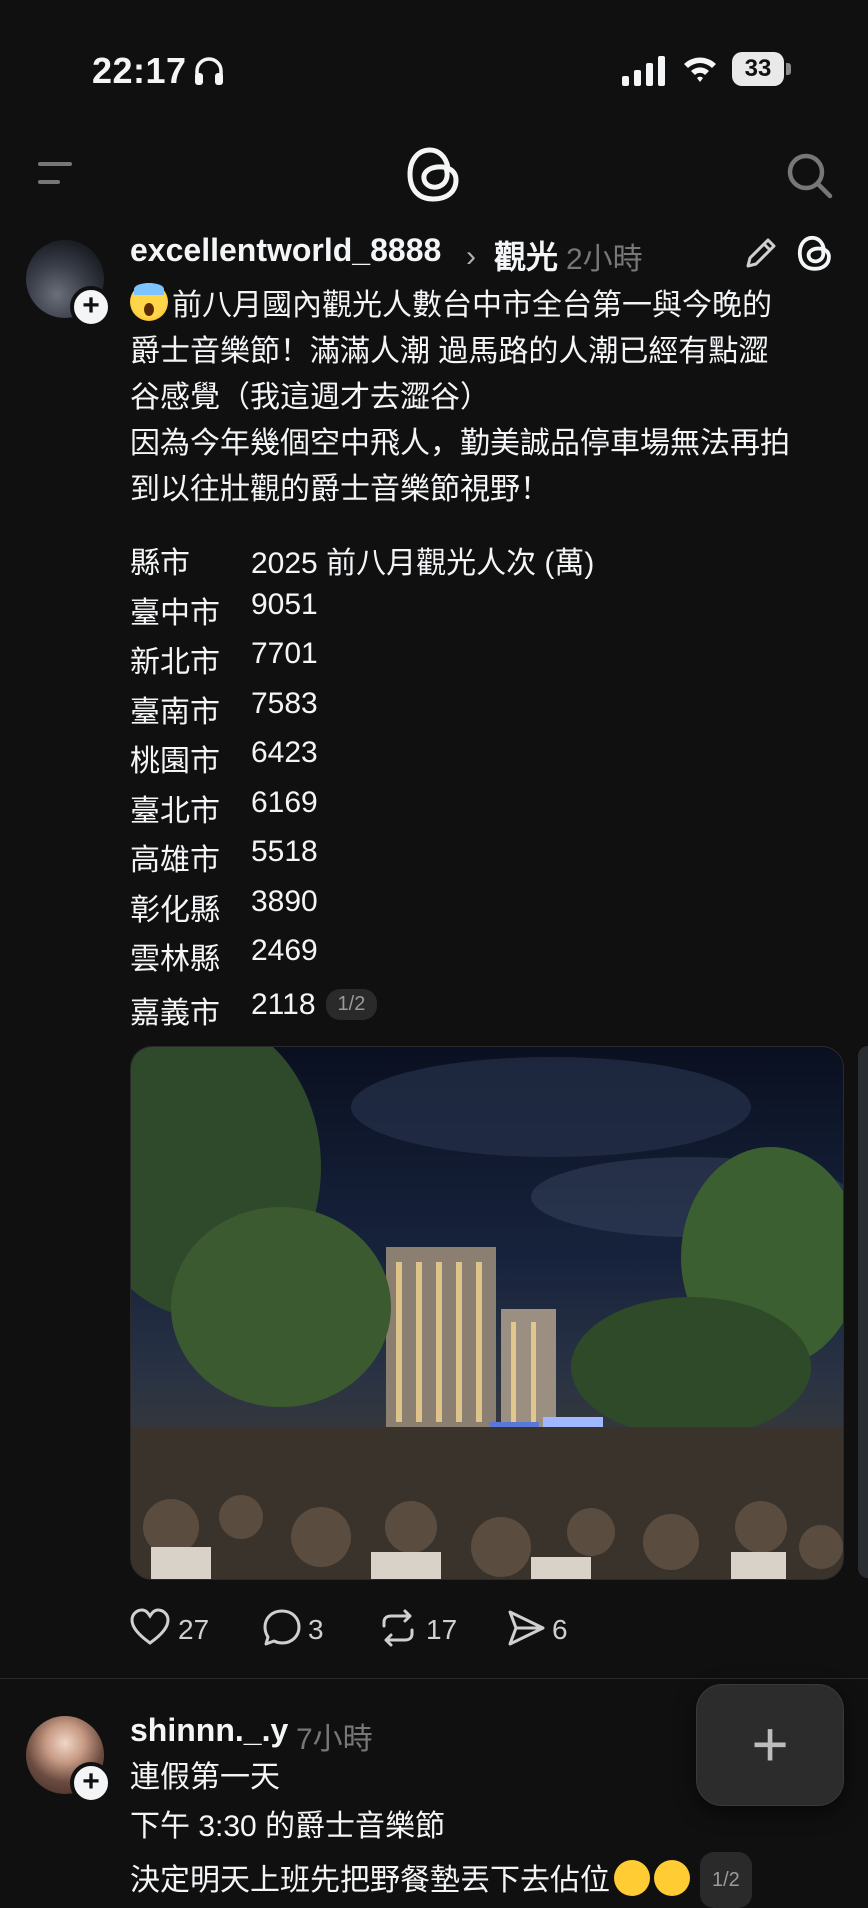 The image size is (868, 1908). What do you see at coordinates (194, 1629) in the screenshot?
I see `like-count: 27` at bounding box center [194, 1629].